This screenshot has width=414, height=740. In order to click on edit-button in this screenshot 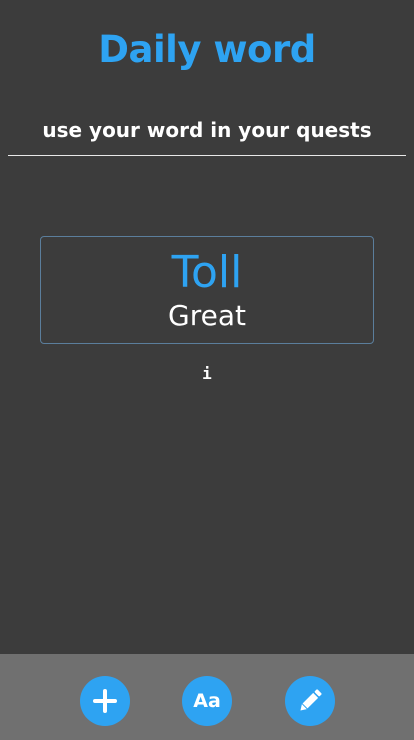, I will do `click(310, 701)`.